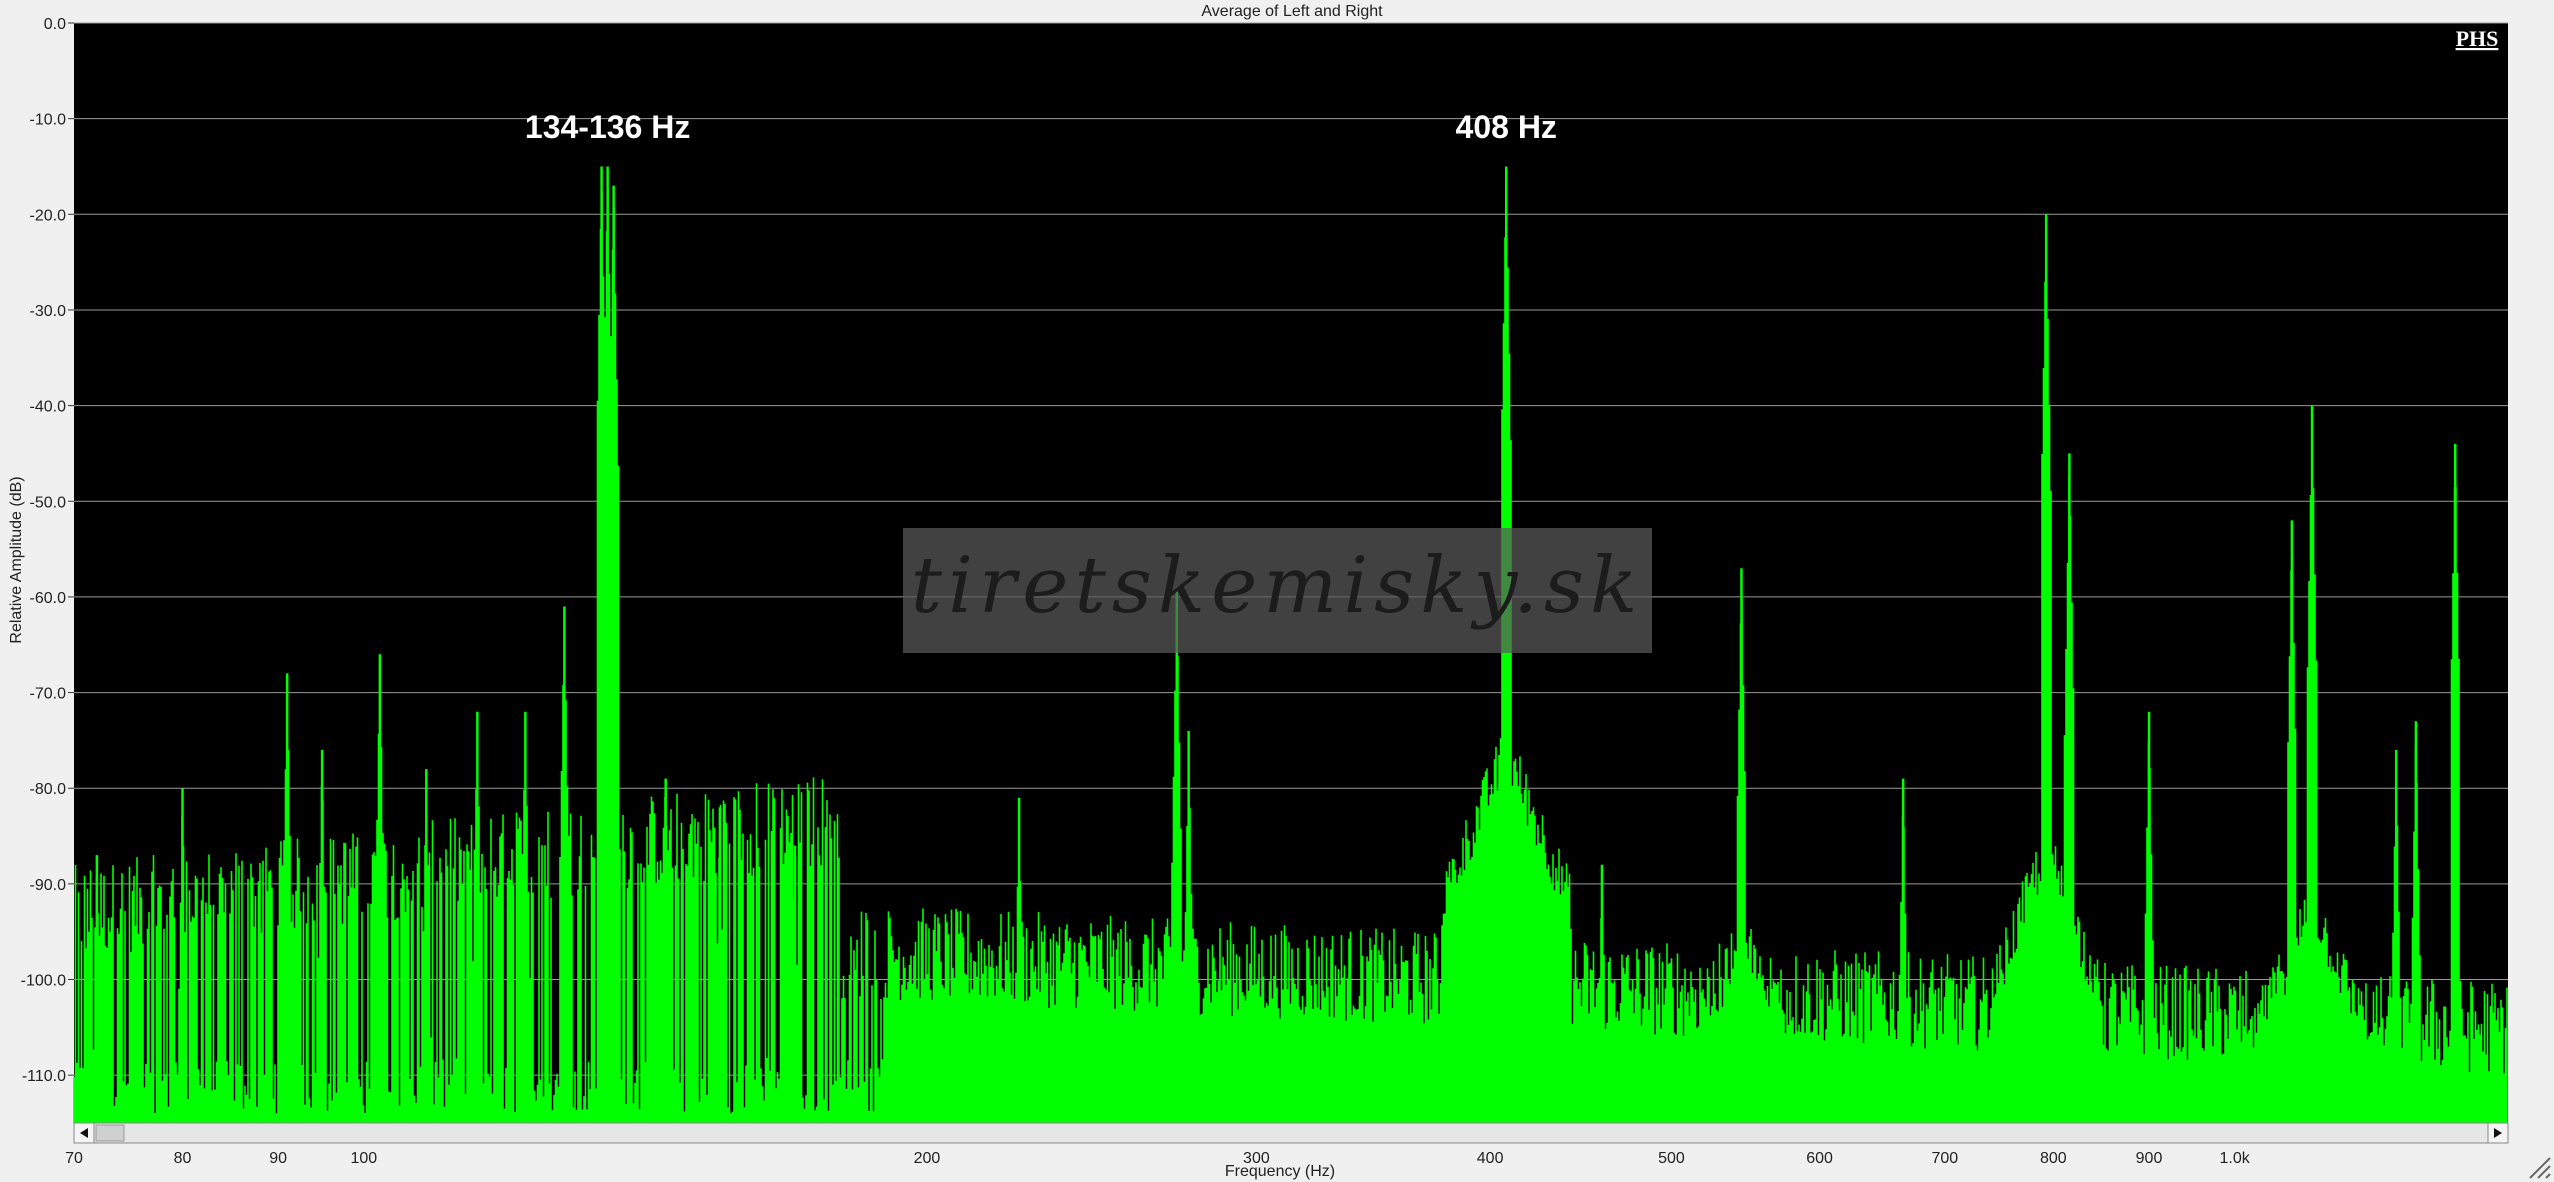  Describe the element at coordinates (2540, 1168) in the screenshot. I see `resize-grip-icon` at that location.